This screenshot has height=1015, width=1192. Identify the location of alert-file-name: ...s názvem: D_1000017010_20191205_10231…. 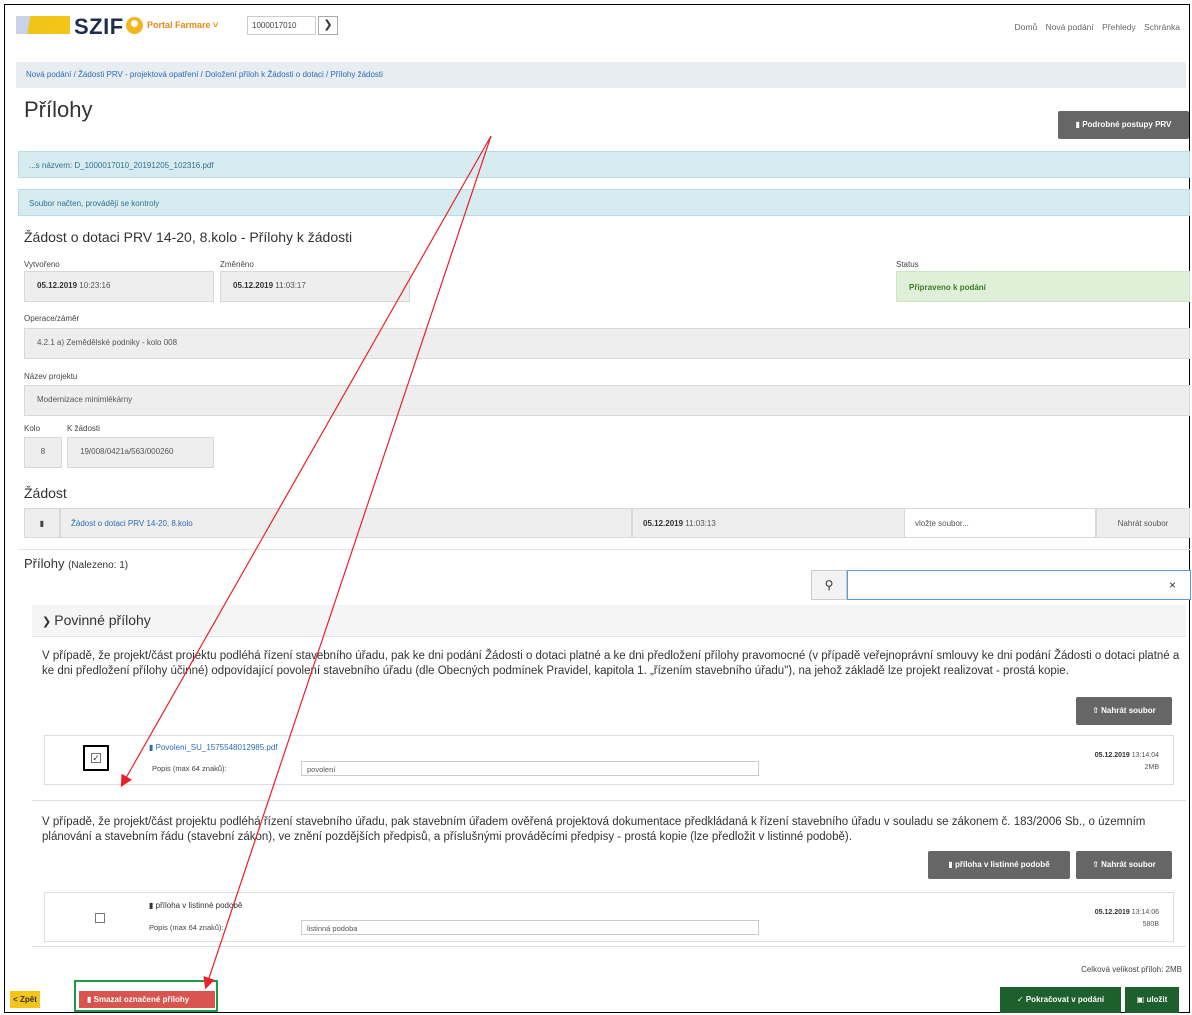
(604, 164).